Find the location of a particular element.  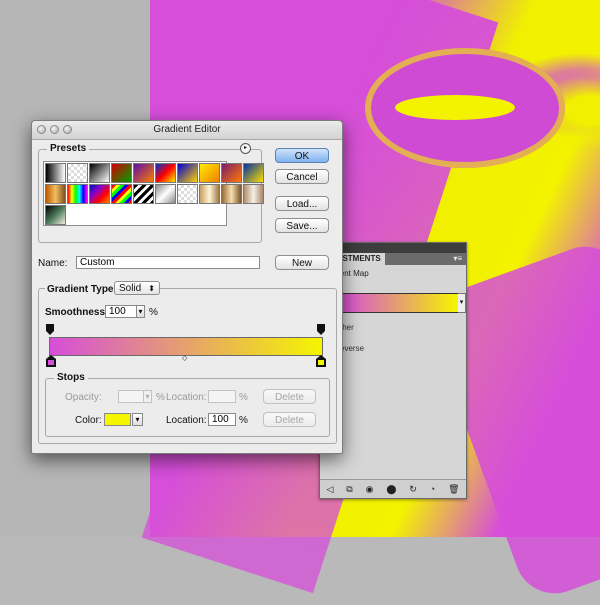

minimize-icon is located at coordinates (54, 129).